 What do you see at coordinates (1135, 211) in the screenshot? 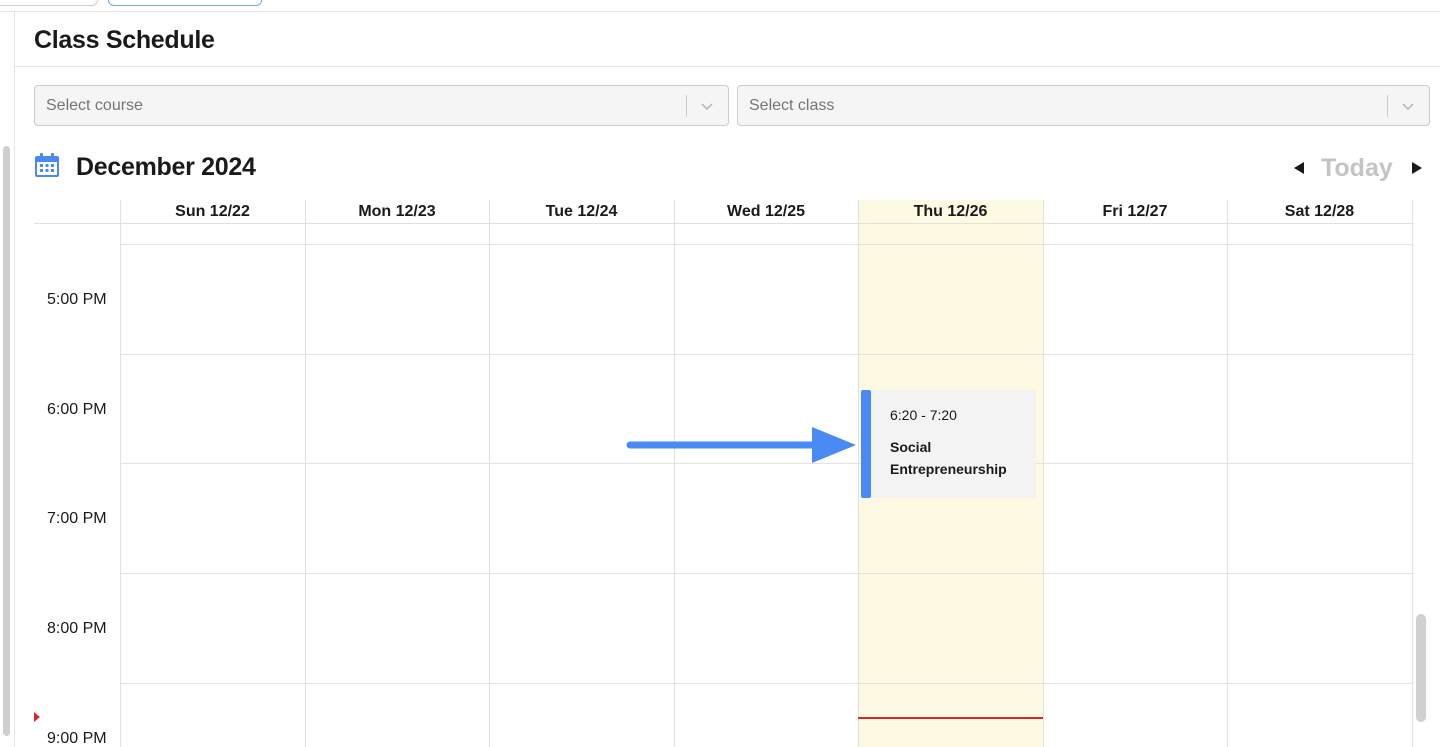
I see `day-header-fri: Fri 12/27` at bounding box center [1135, 211].